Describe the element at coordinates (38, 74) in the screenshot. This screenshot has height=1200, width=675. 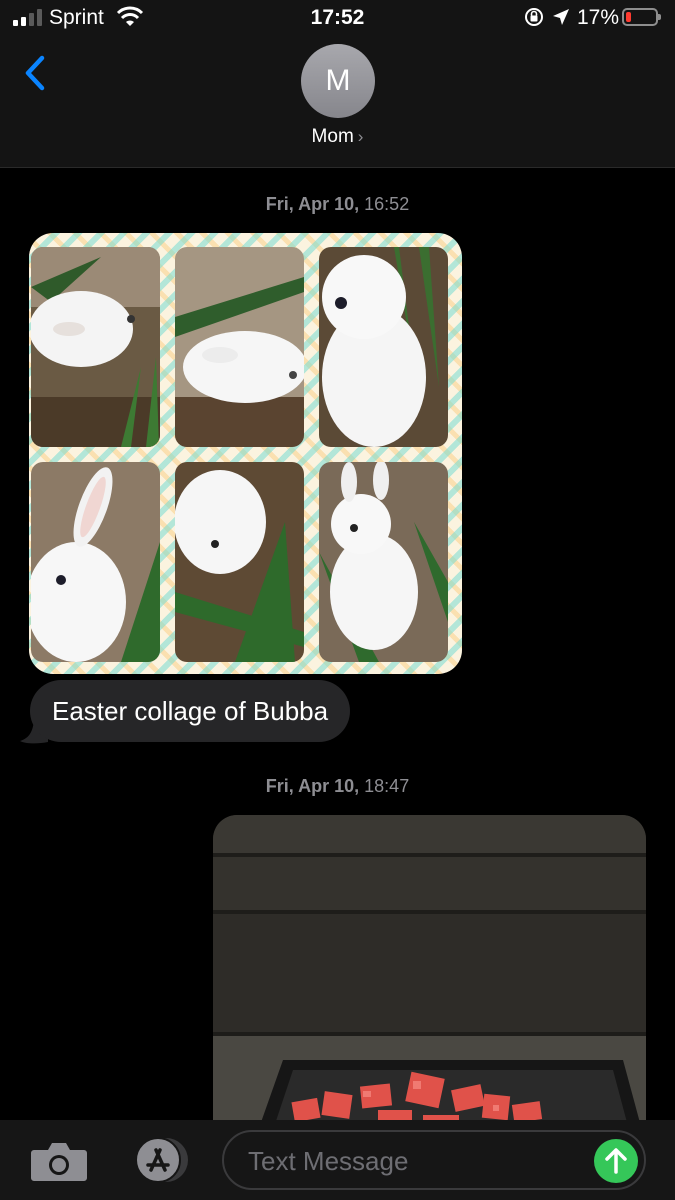
I see `back-chevron-icon` at that location.